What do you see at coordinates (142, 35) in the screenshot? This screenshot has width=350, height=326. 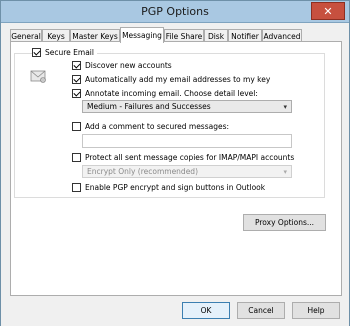 I see `tab-messaging: Messaging` at bounding box center [142, 35].